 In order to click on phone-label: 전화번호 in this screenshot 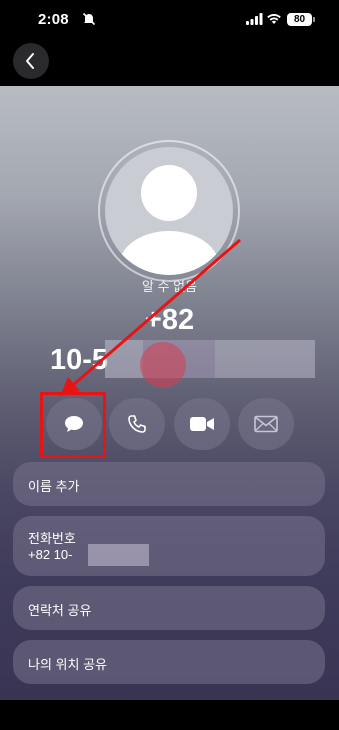, I will do `click(52, 538)`.